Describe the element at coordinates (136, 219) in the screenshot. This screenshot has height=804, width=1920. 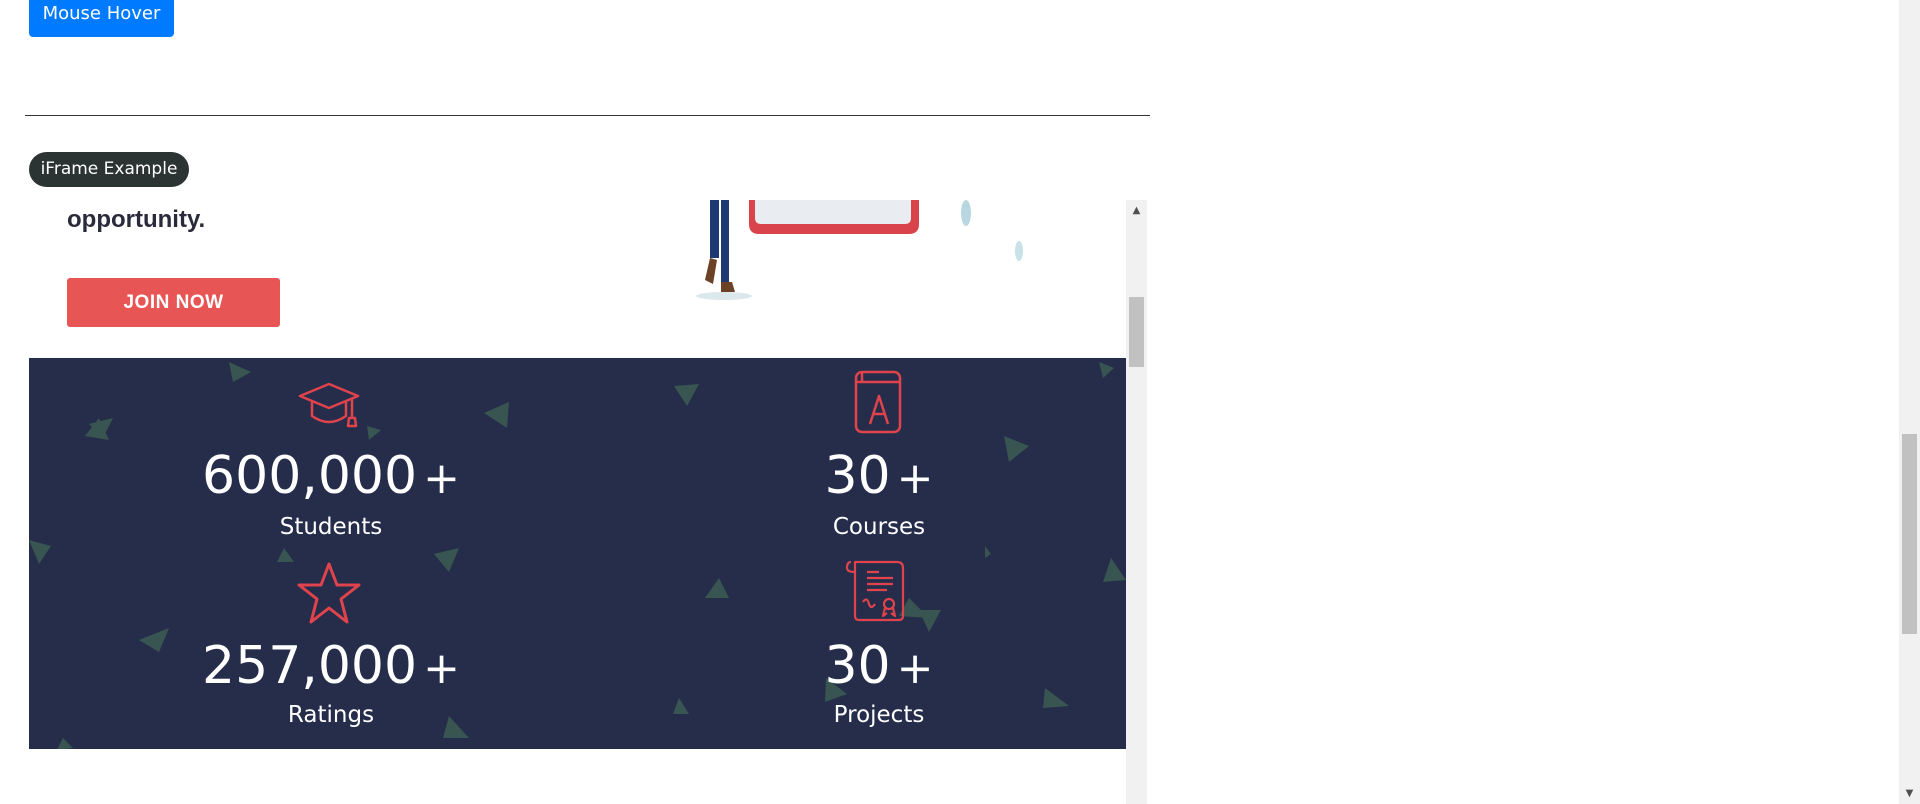
I see `hero-text: opportunity.` at that location.